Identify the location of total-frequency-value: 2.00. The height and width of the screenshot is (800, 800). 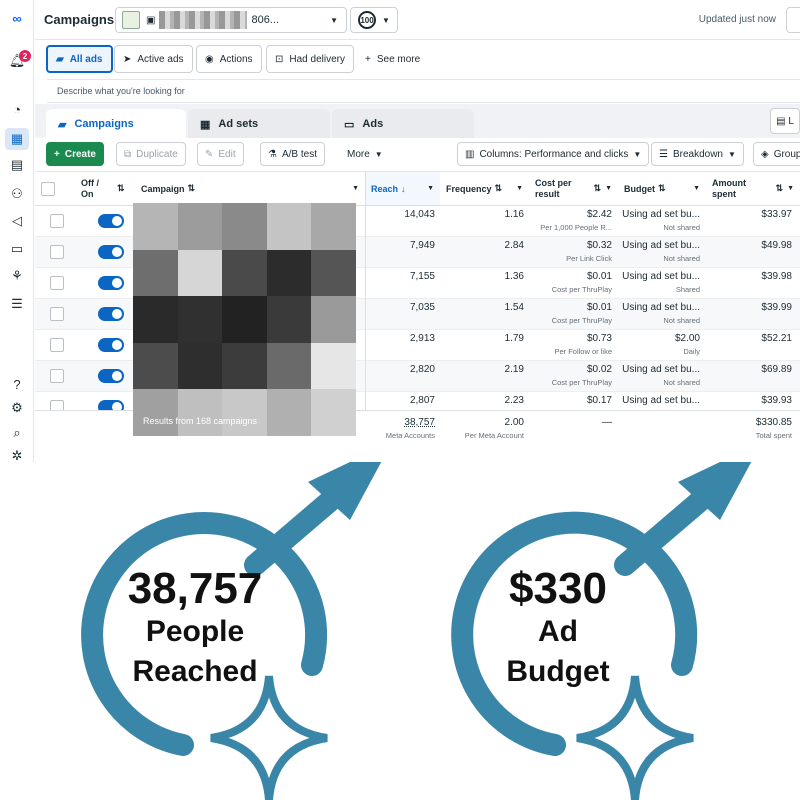
(514, 422).